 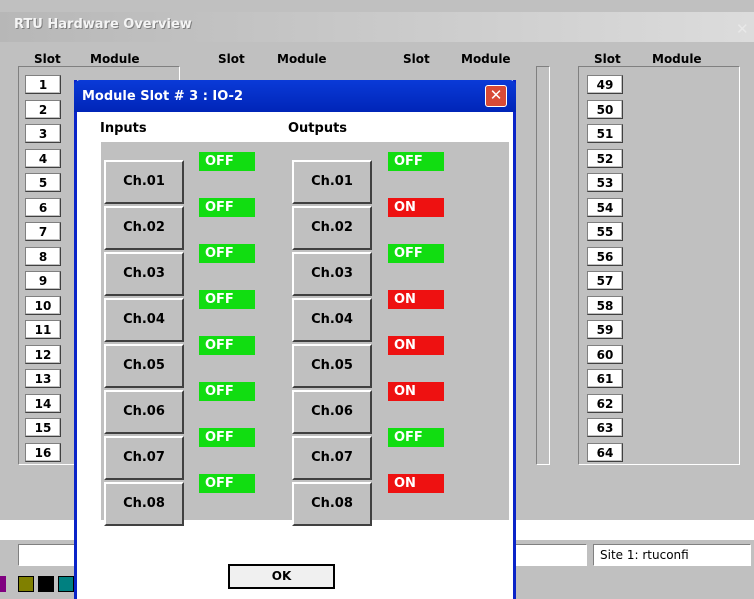 I want to click on slot-number: 58, so click(x=605, y=305).